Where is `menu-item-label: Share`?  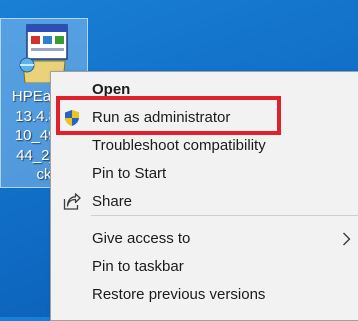 menu-item-label: Share is located at coordinates (112, 201).